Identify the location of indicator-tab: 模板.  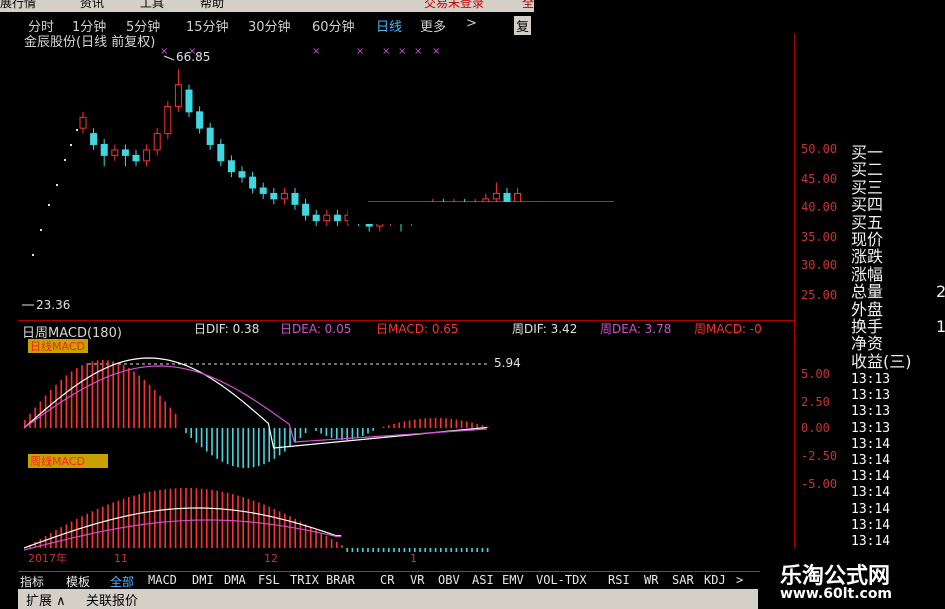
(78, 581).